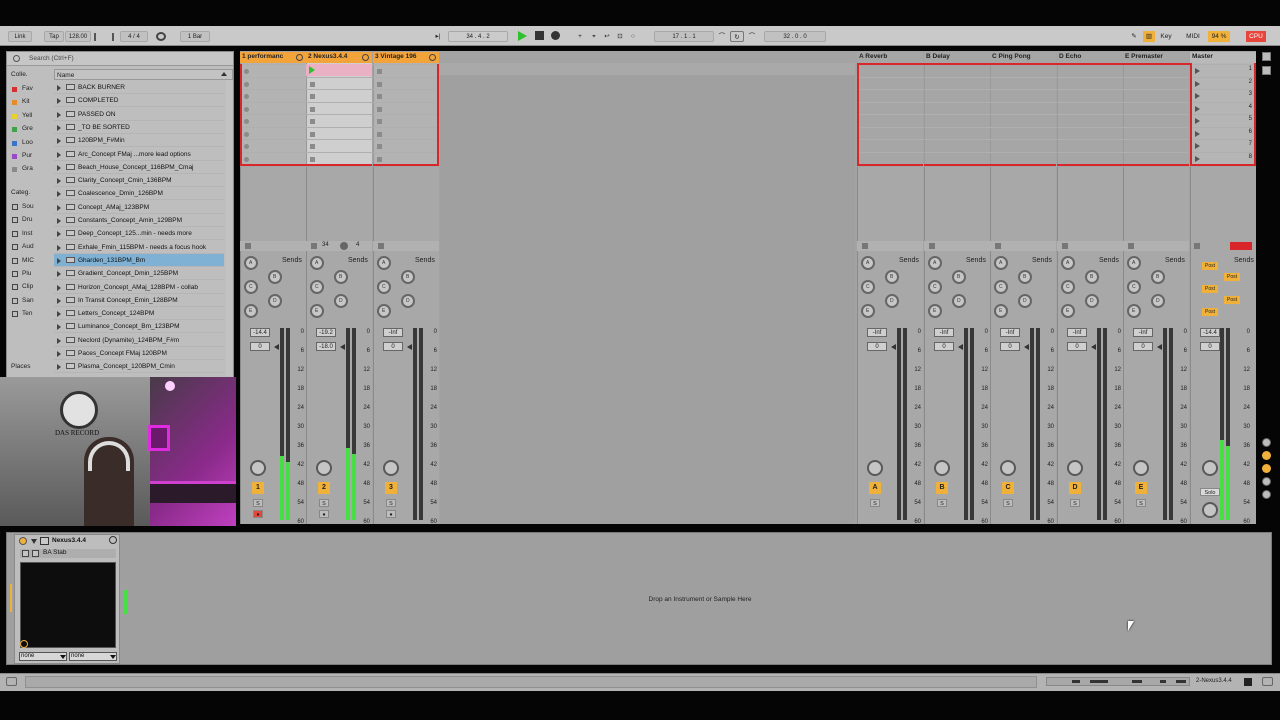  I want to click on volume-display: -Inf, so click(1010, 332).